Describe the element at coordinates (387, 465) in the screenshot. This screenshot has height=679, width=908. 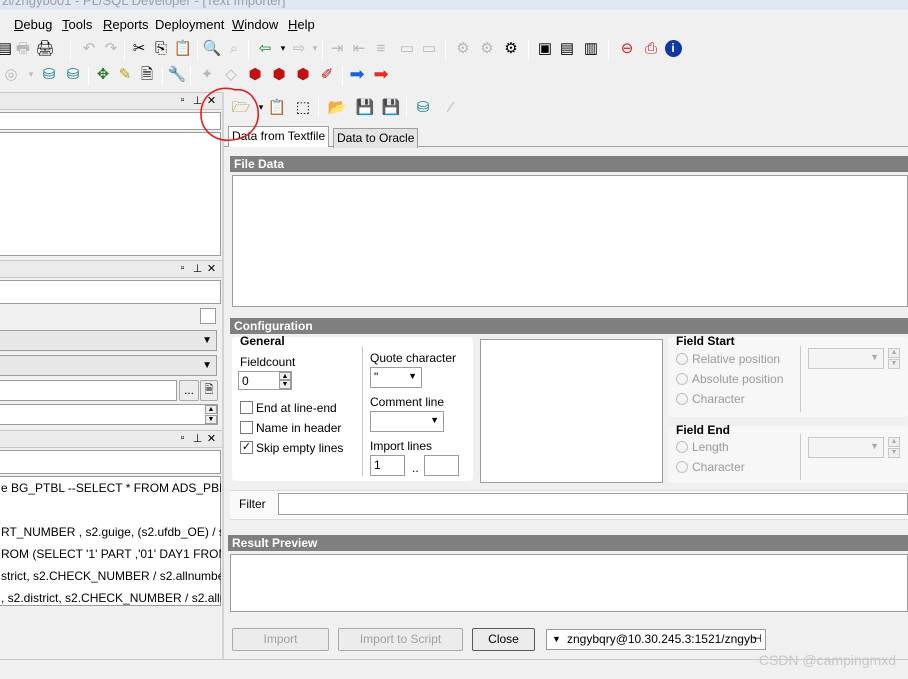
I see `import-lines-from-input: 1` at that location.